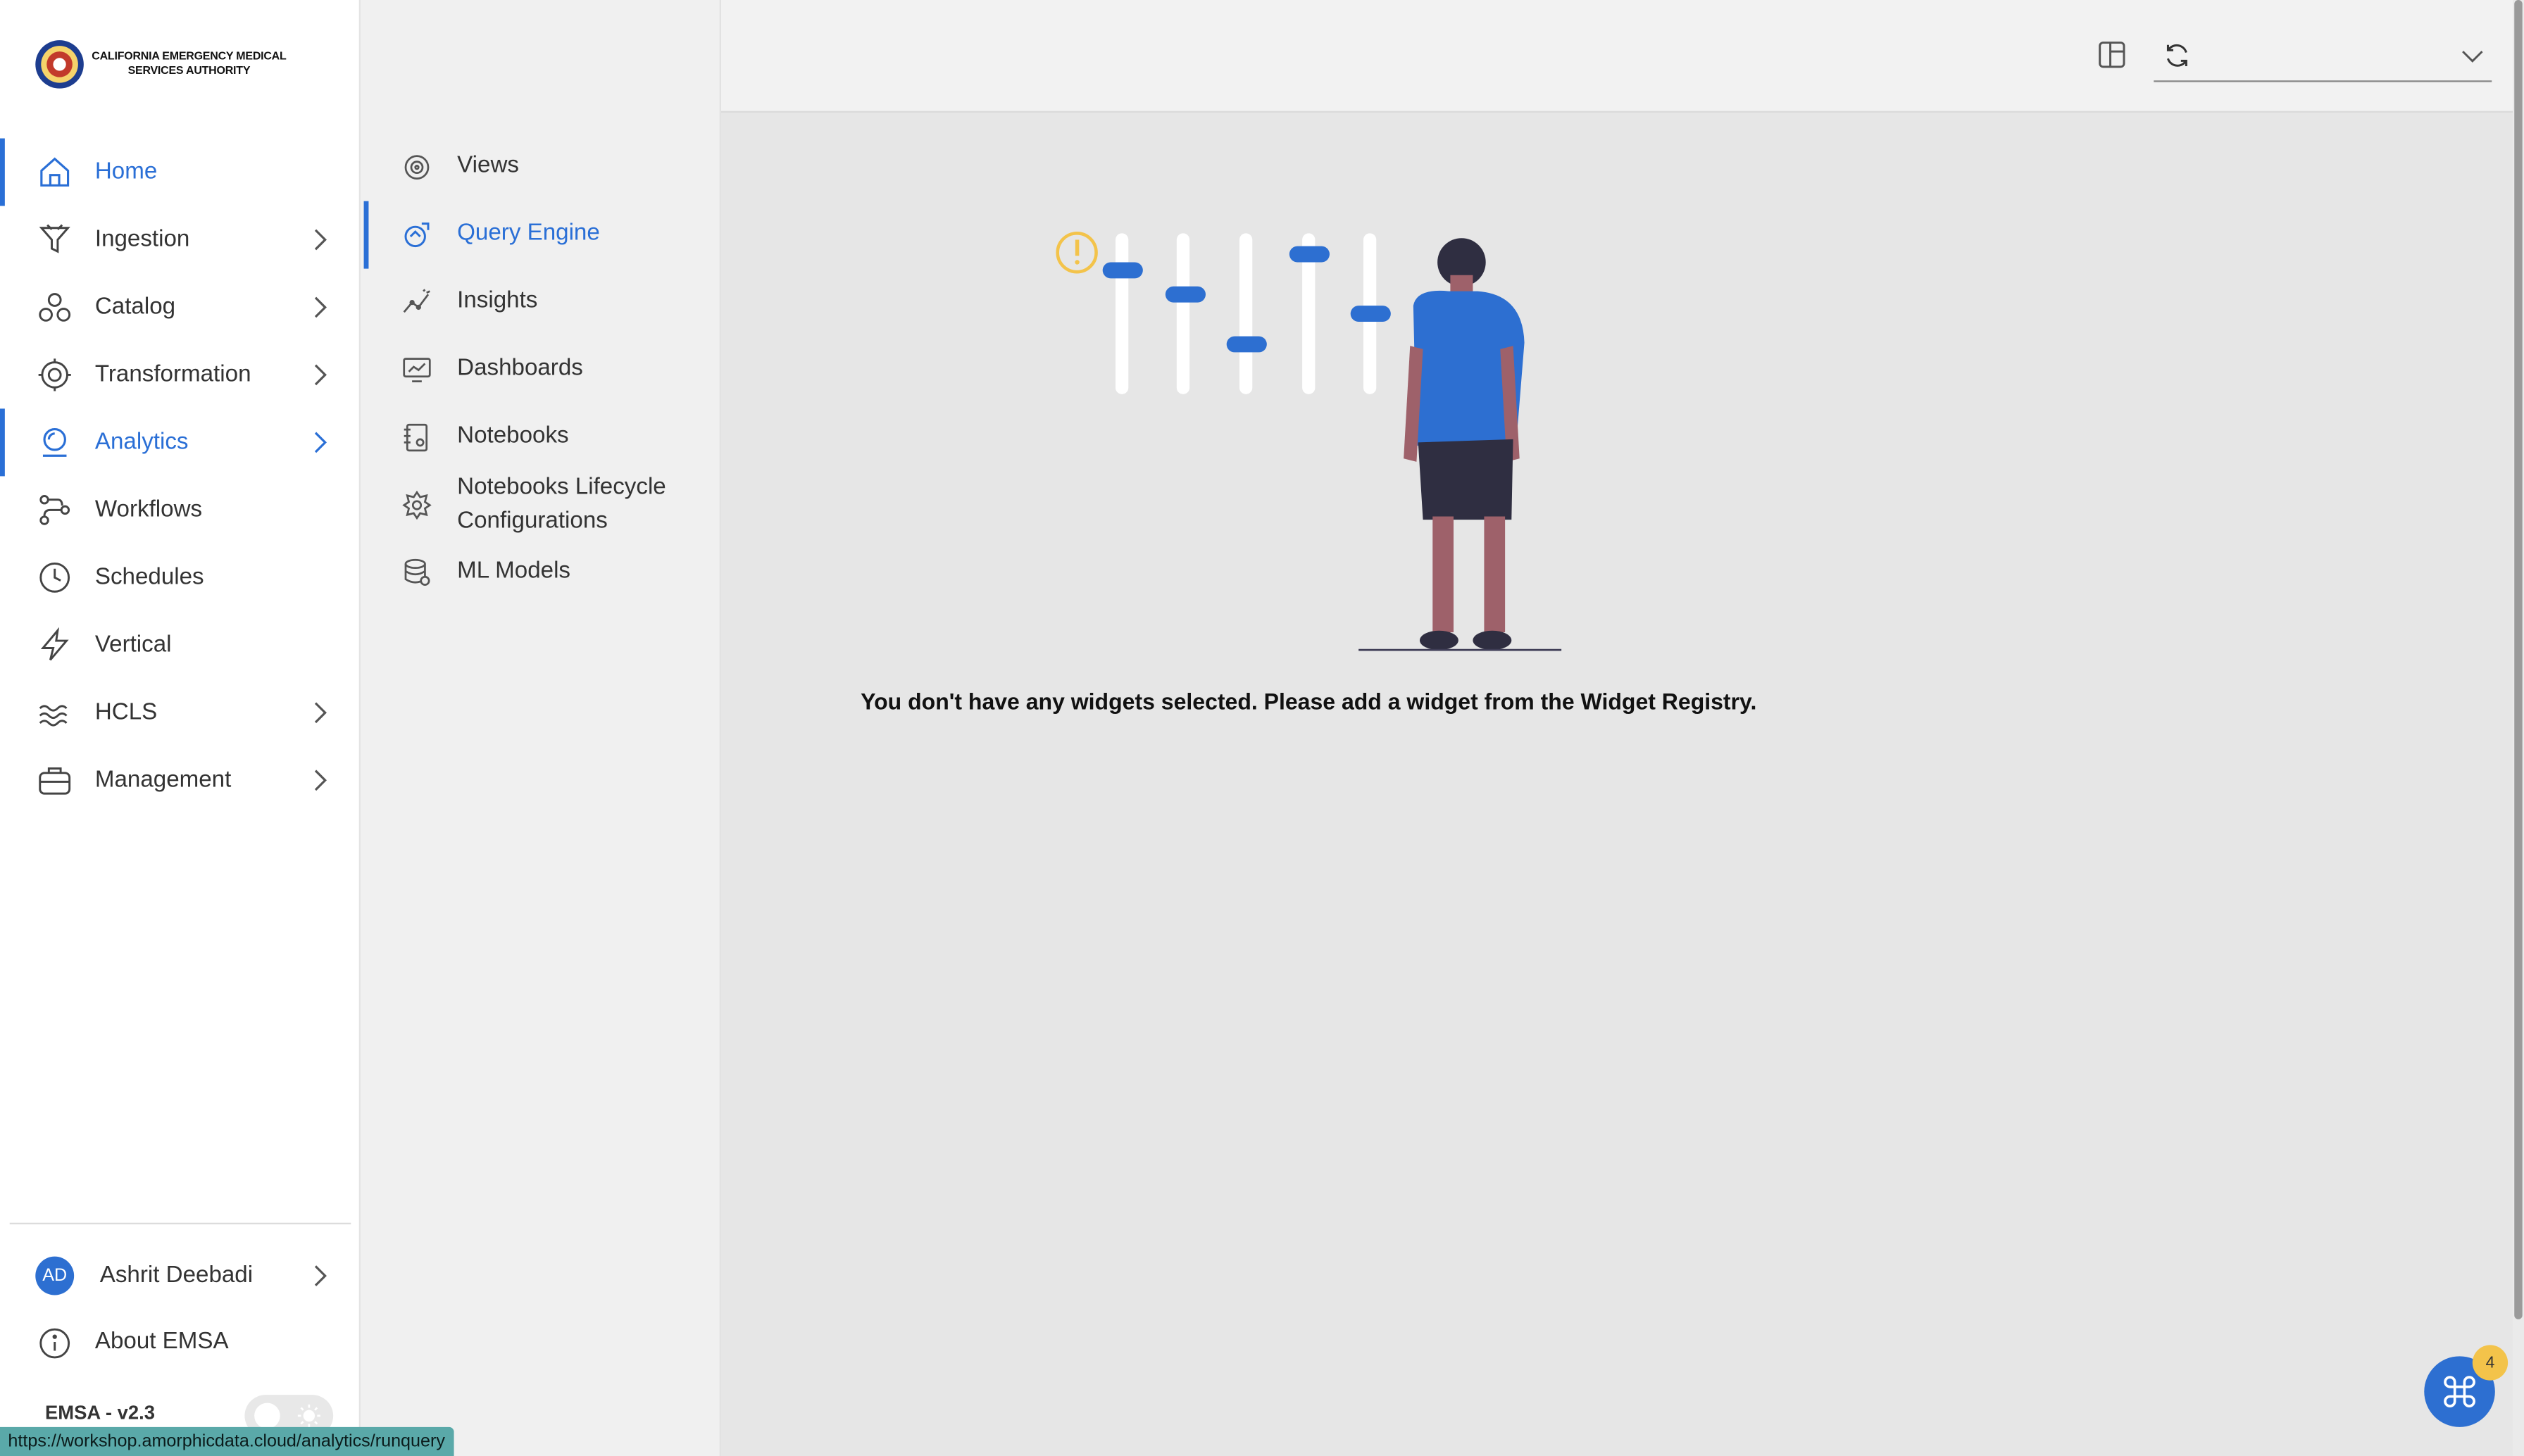 This screenshot has width=2524, height=1456. What do you see at coordinates (520, 369) in the screenshot?
I see `subnav-item-label: Dashboards` at bounding box center [520, 369].